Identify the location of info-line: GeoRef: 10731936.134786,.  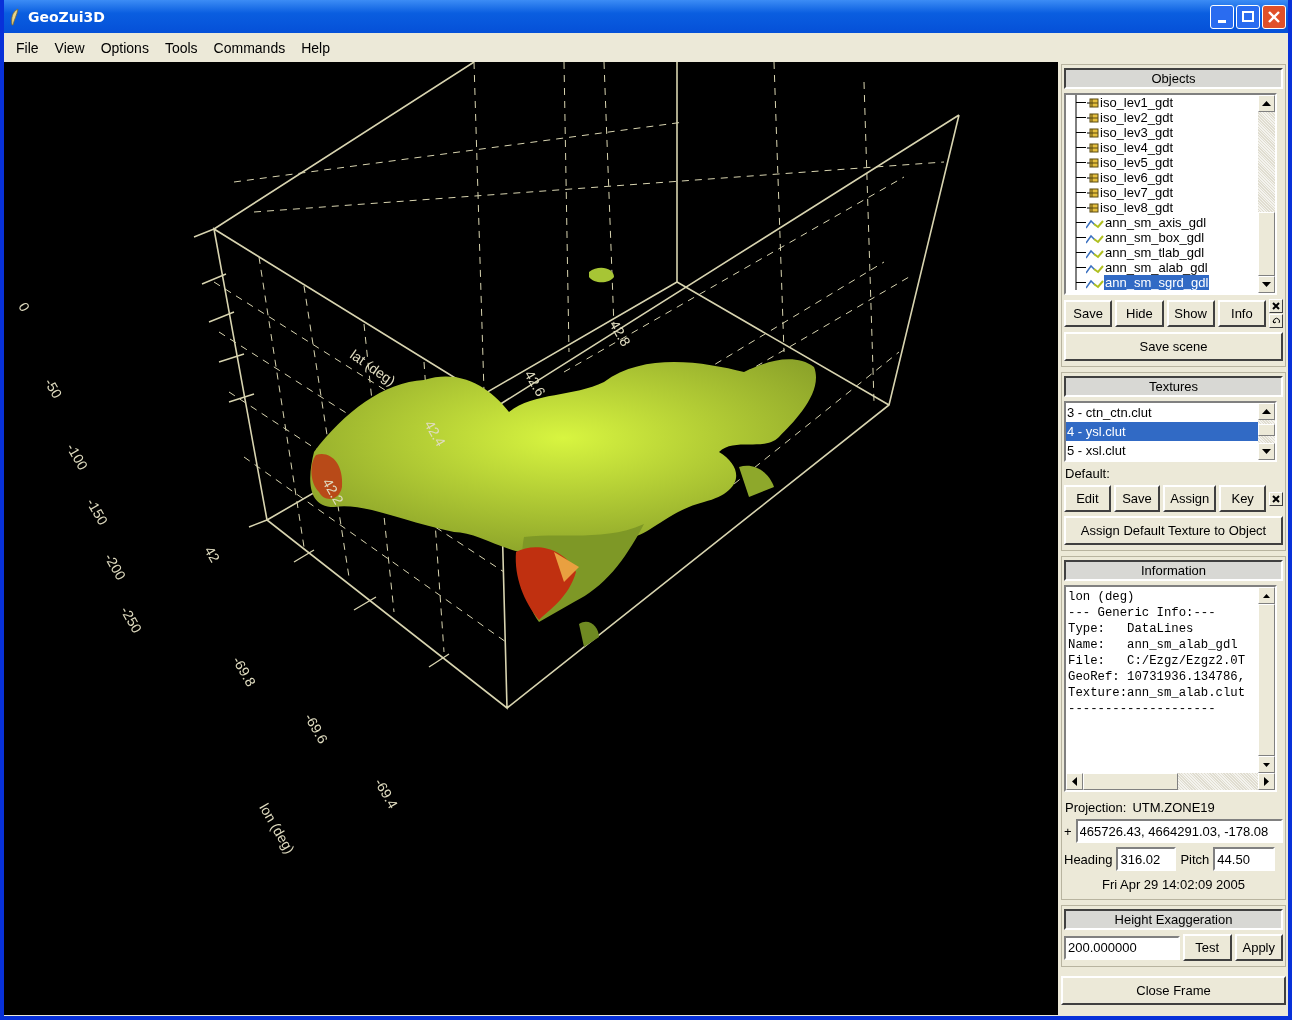
(1157, 677).